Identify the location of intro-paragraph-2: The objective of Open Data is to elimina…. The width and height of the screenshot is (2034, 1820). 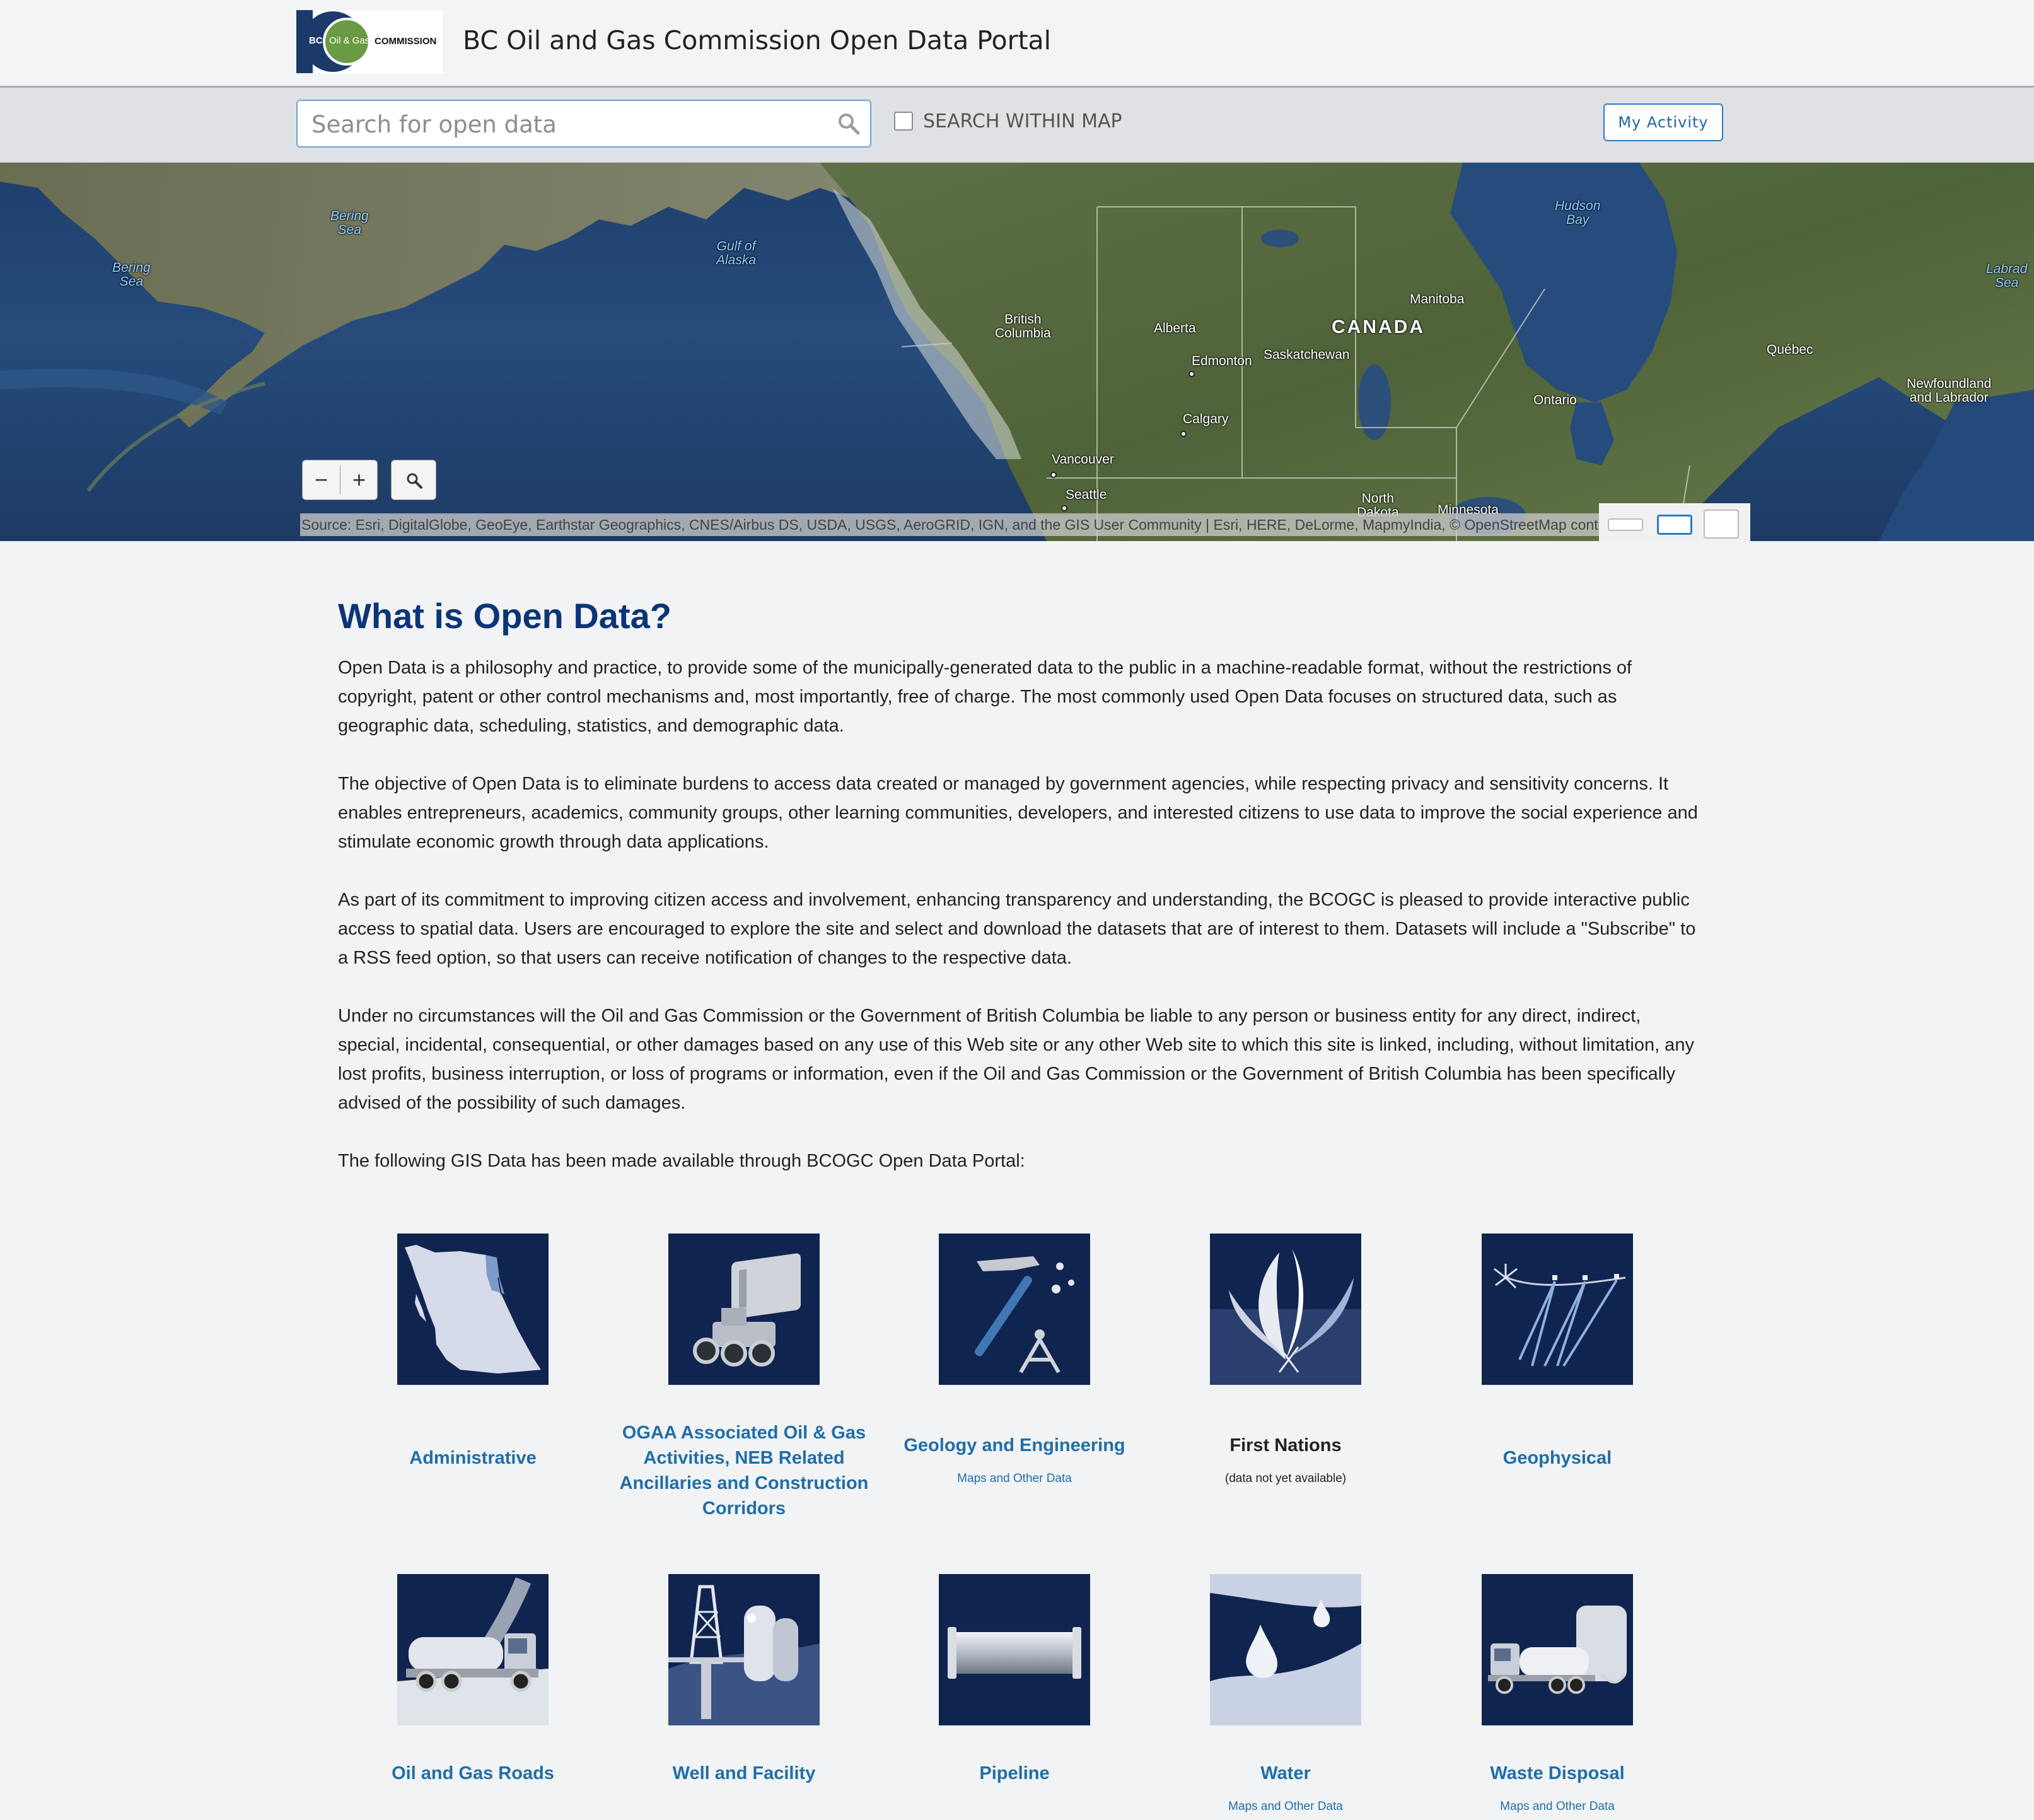
(1018, 813).